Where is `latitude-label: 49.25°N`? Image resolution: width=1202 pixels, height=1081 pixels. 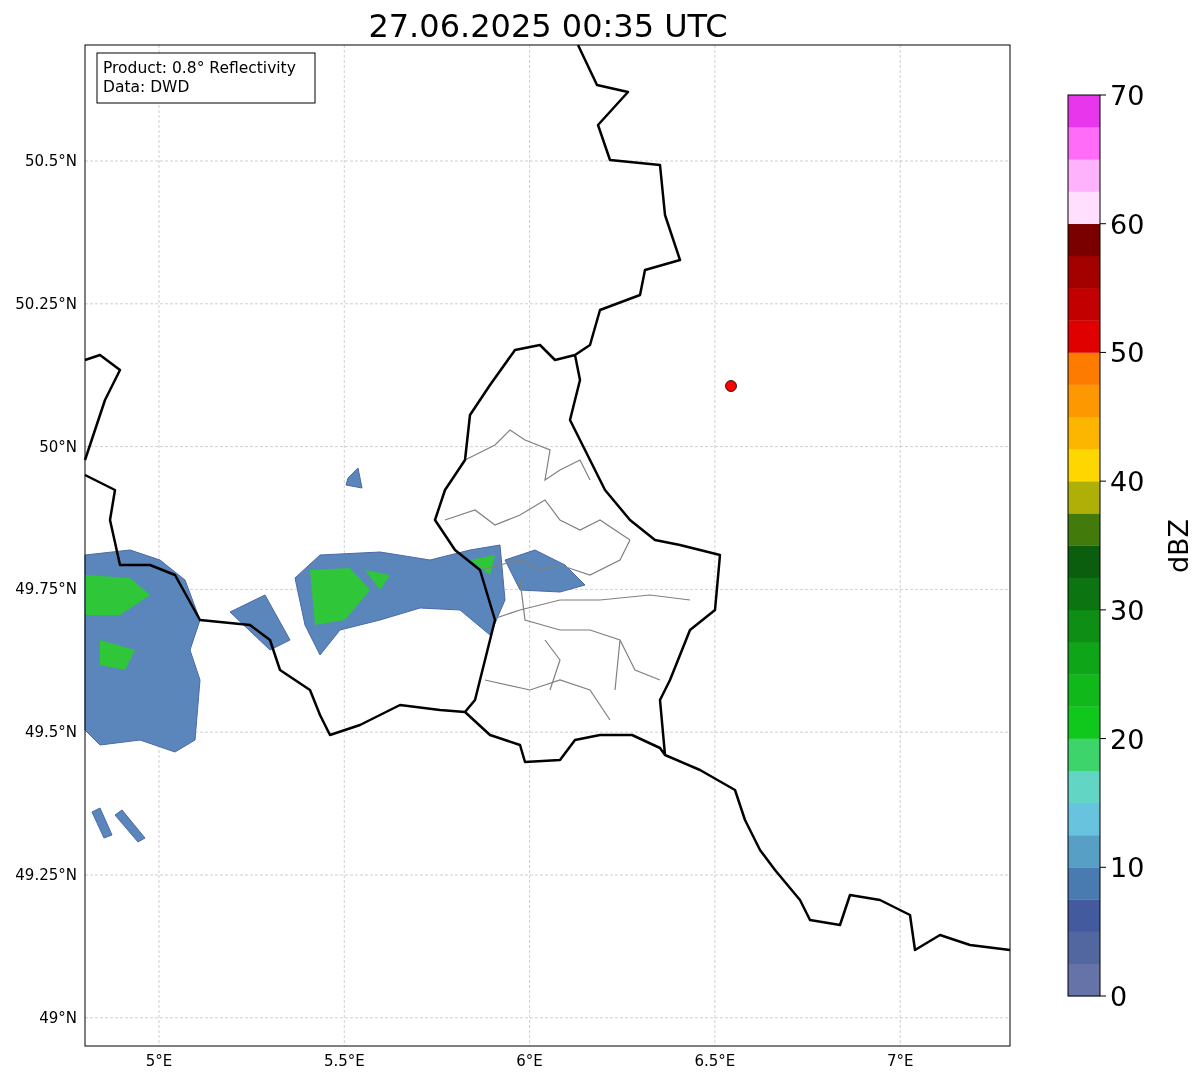 latitude-label: 49.25°N is located at coordinates (46, 875).